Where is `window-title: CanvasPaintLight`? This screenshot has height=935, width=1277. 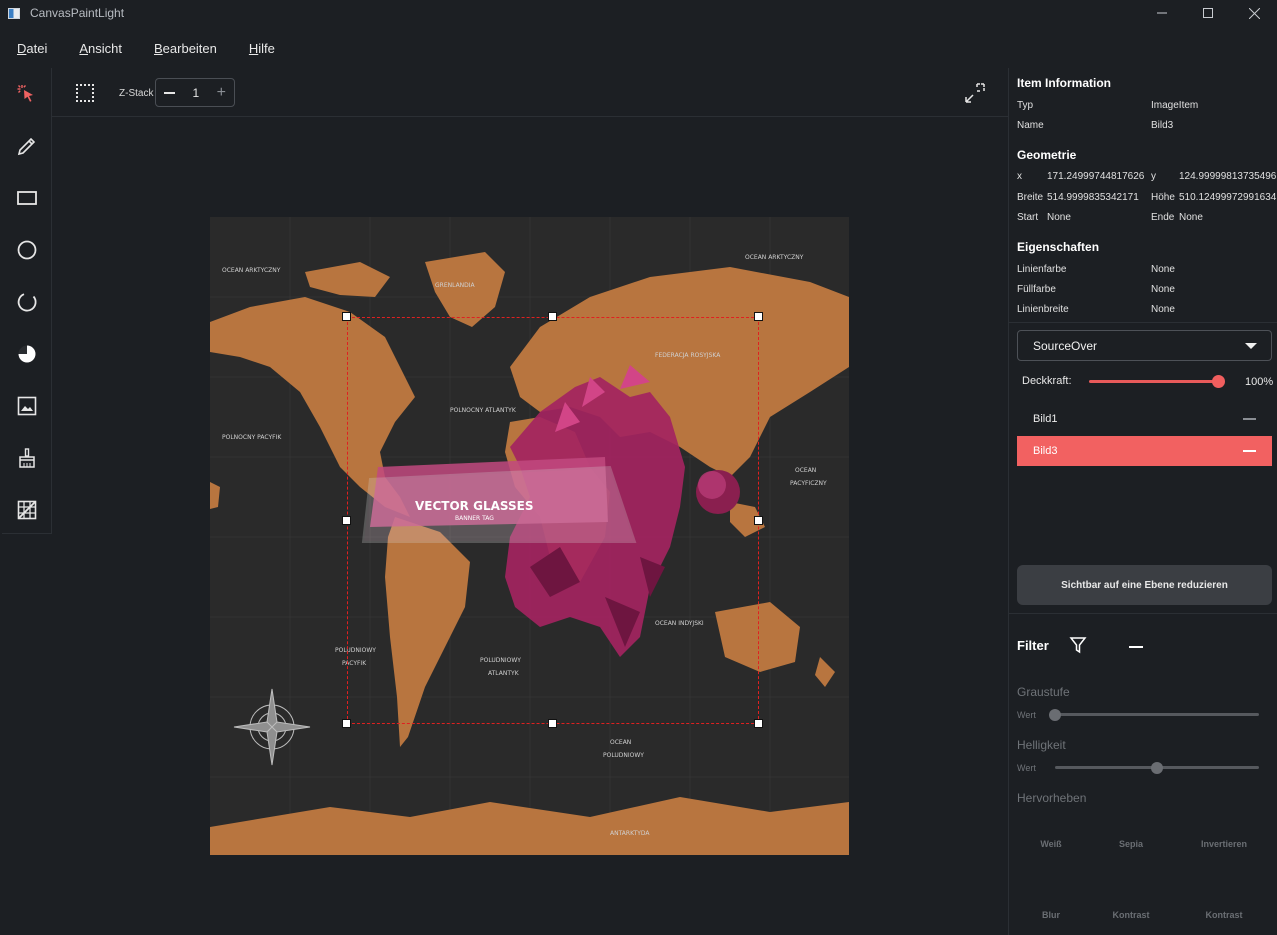 window-title: CanvasPaintLight is located at coordinates (77, 13).